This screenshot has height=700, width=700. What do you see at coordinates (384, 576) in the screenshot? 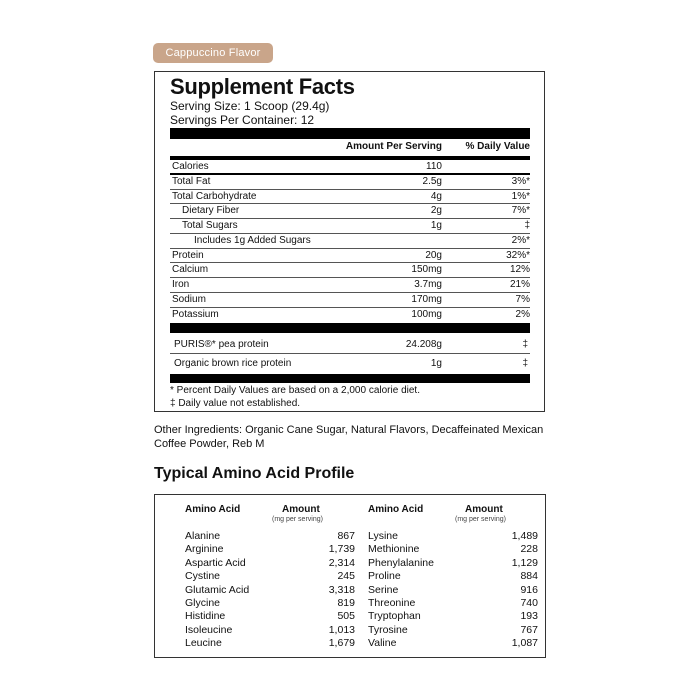
I see `amino-name: Proline` at bounding box center [384, 576].